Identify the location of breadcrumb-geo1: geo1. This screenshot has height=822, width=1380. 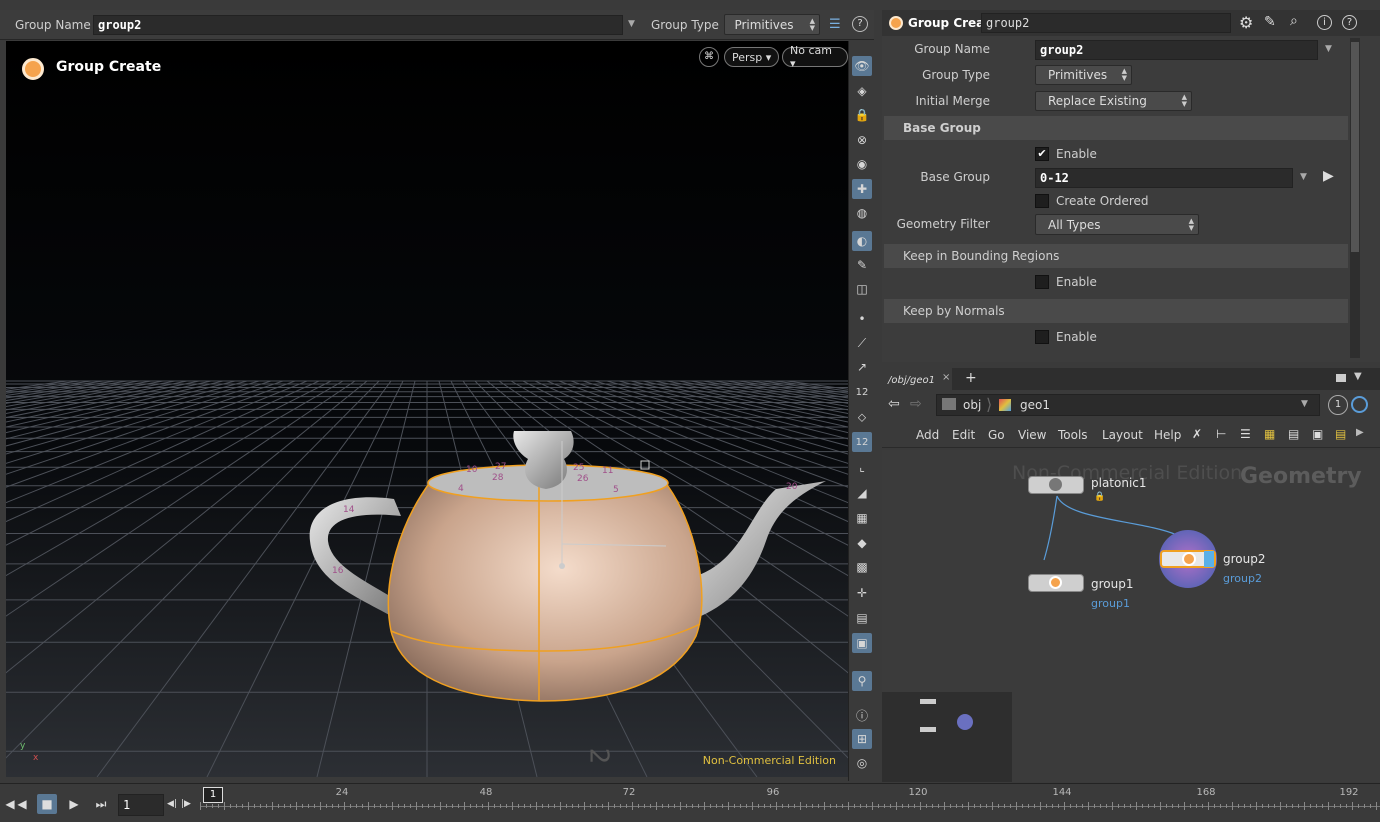
(1035, 405).